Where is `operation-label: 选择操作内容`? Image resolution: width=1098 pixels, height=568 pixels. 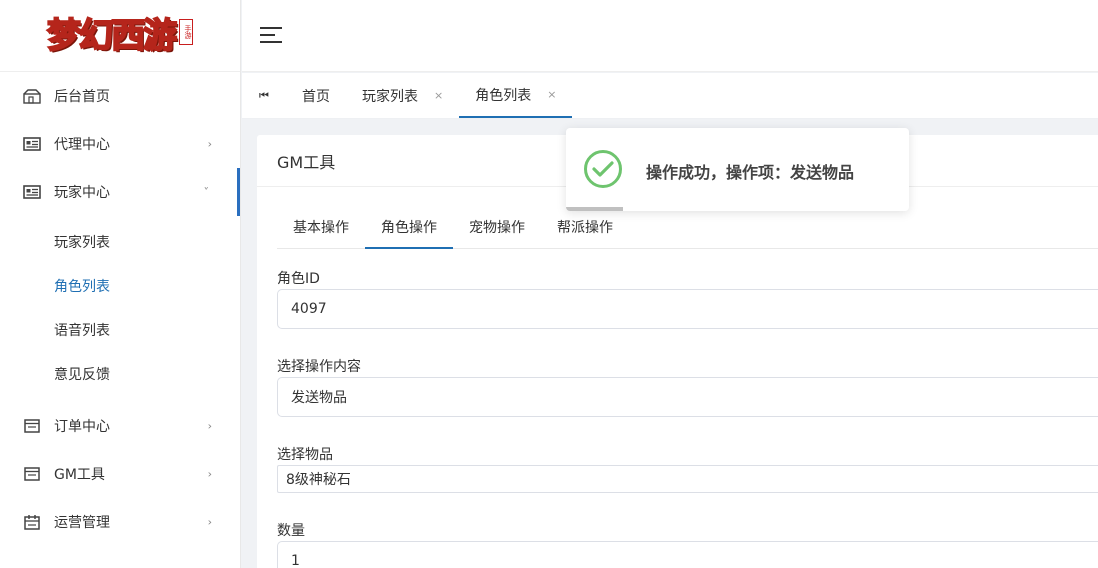 operation-label: 选择操作内容 is located at coordinates (319, 367).